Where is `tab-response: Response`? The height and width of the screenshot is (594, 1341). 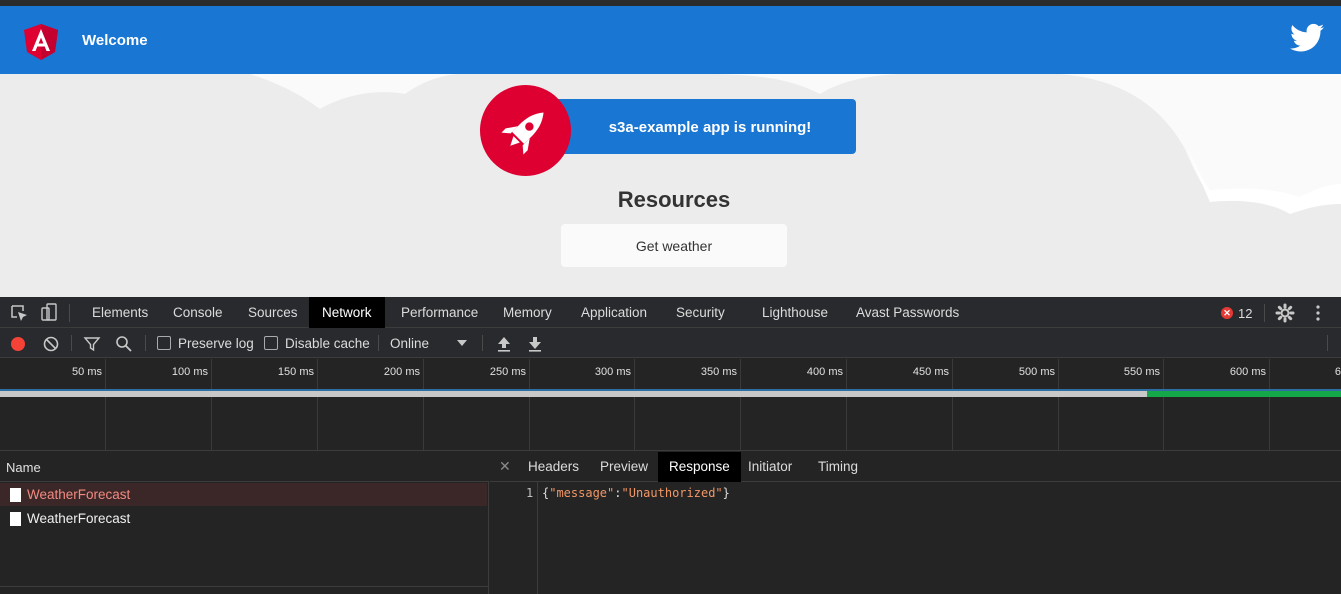
tab-response: Response is located at coordinates (699, 467).